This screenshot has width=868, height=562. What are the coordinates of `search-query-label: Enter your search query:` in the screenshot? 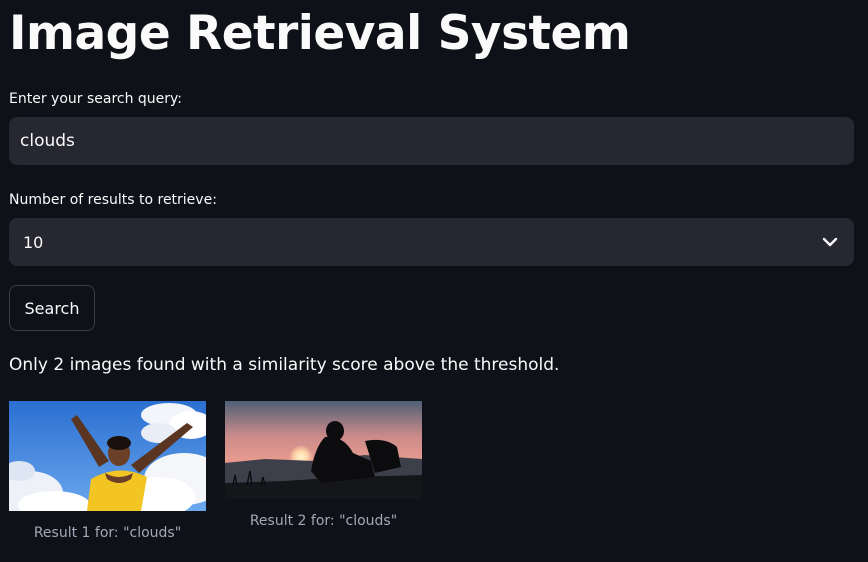 It's located at (96, 99).